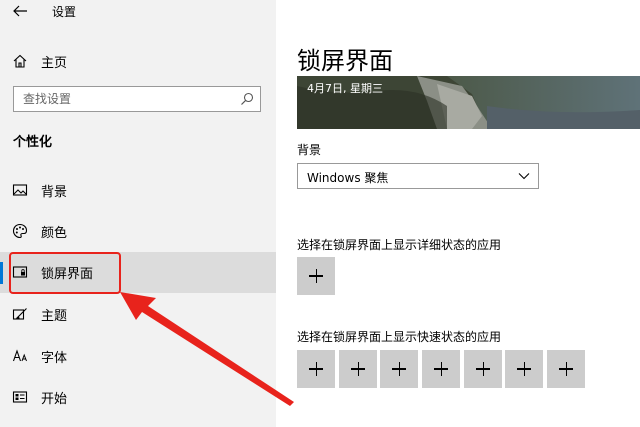  Describe the element at coordinates (64, 12) in the screenshot. I see `app-title: 设置` at that location.